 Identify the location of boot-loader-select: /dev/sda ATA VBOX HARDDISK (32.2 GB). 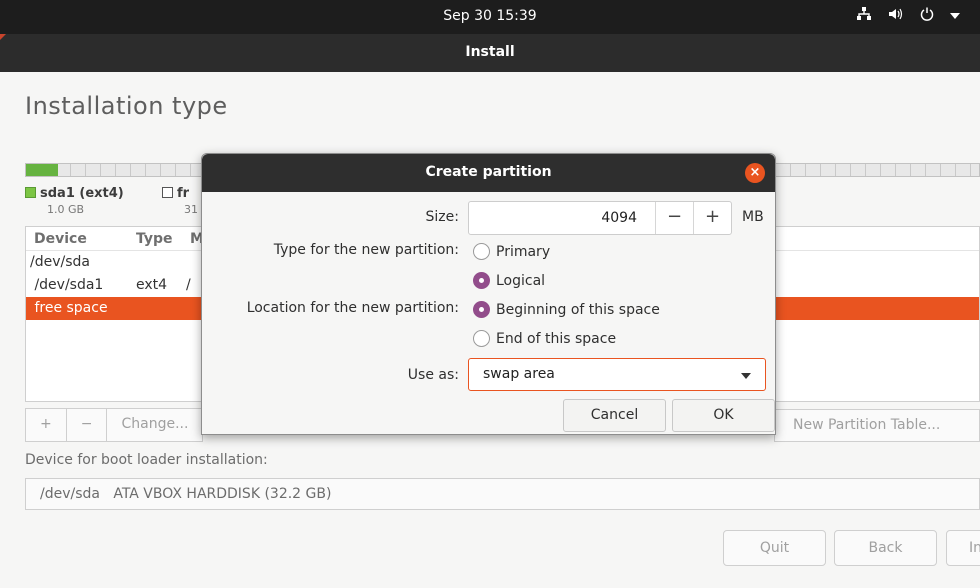
(502, 494).